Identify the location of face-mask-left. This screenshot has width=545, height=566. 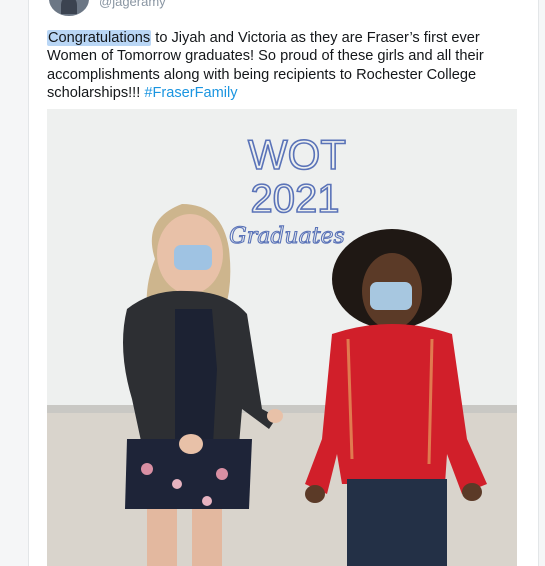
(193, 257).